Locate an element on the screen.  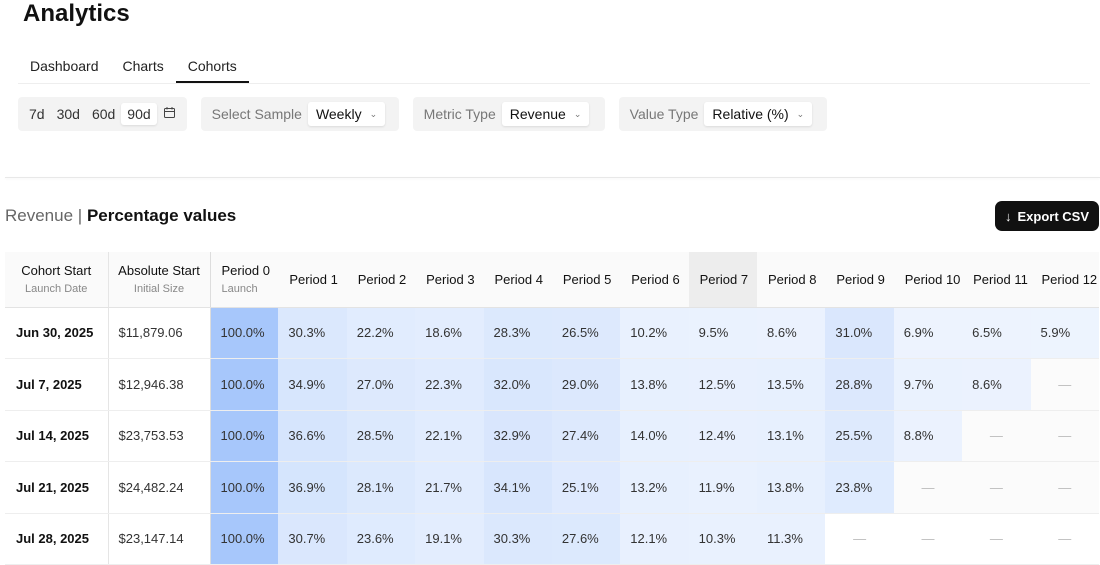
arrow-down-icon: ↓ is located at coordinates (1008, 216).